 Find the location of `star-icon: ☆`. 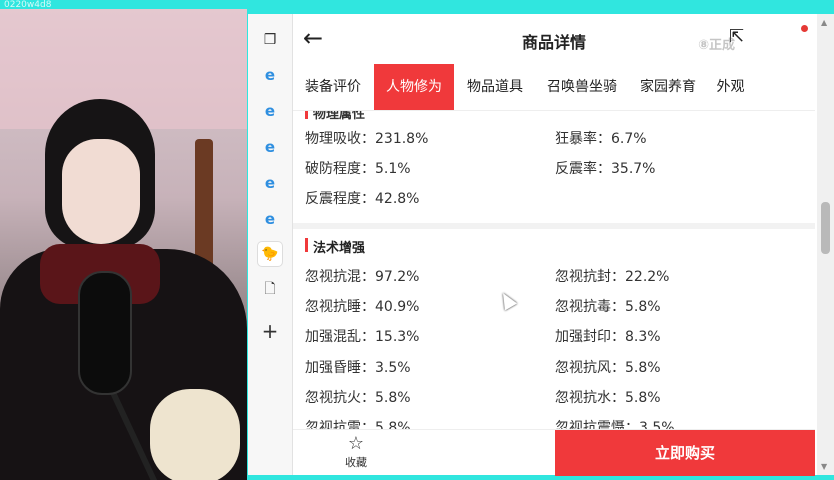

star-icon: ☆ is located at coordinates (356, 443).